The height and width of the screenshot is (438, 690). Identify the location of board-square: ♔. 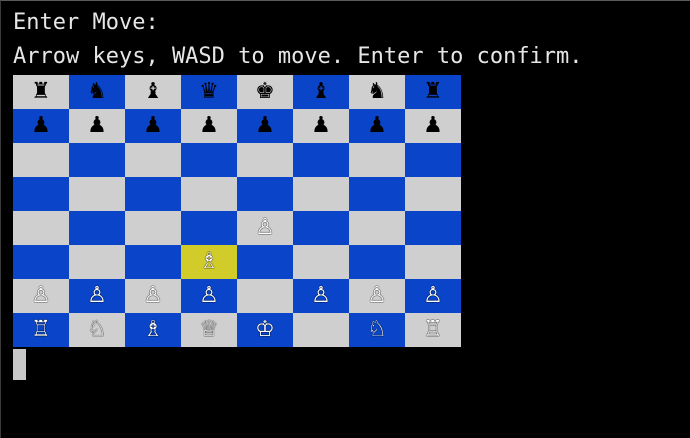
(265, 330).